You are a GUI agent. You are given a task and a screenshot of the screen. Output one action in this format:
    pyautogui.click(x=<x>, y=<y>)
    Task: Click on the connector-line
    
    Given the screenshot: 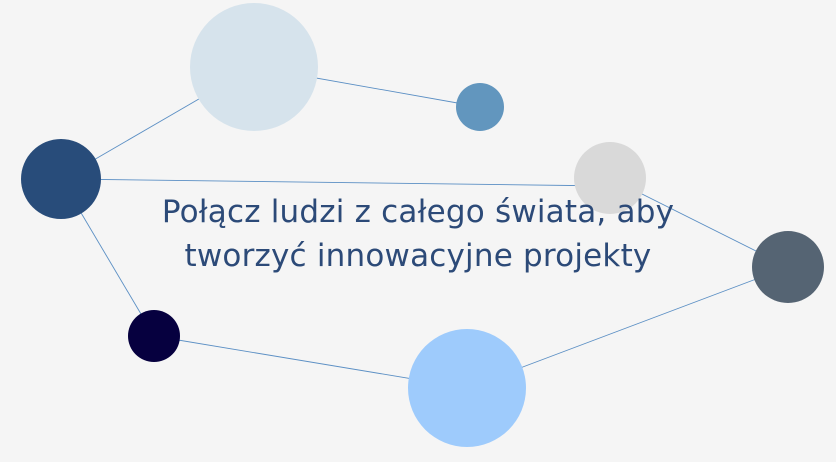 What is the action you would take?
    pyautogui.click(x=335, y=182)
    